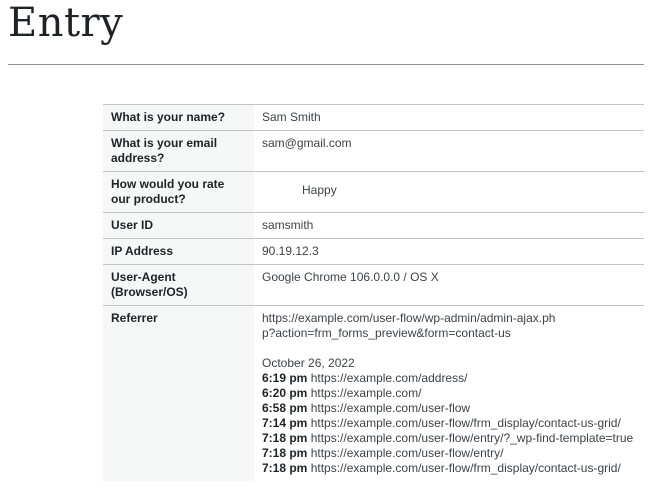 This screenshot has width=650, height=500. I want to click on field-value-user-agent: Google Chrome 106.0.0.0 / OS X, so click(350, 277).